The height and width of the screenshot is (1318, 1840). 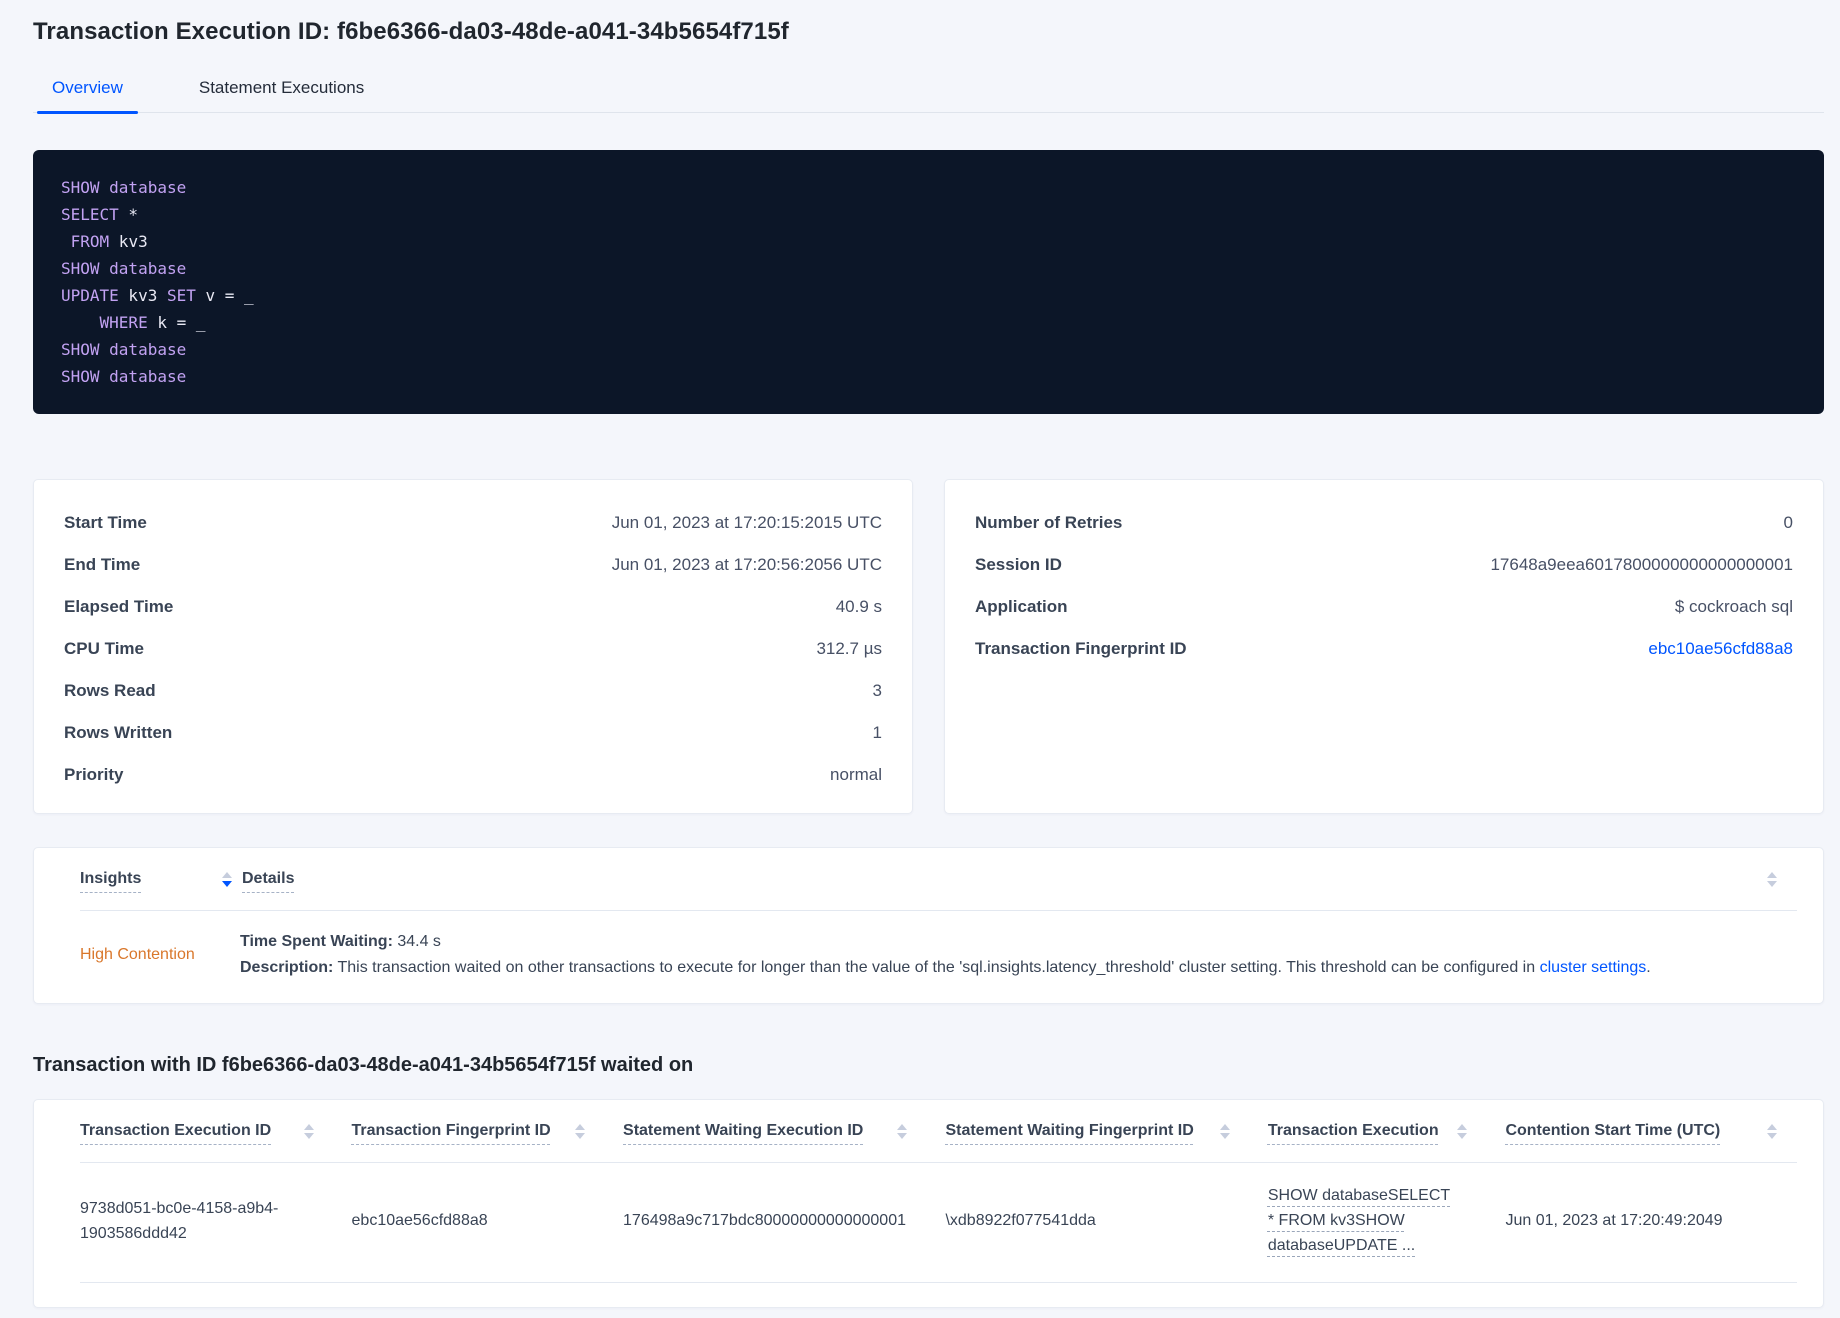 What do you see at coordinates (268, 878) in the screenshot?
I see `details-header-label: Details` at bounding box center [268, 878].